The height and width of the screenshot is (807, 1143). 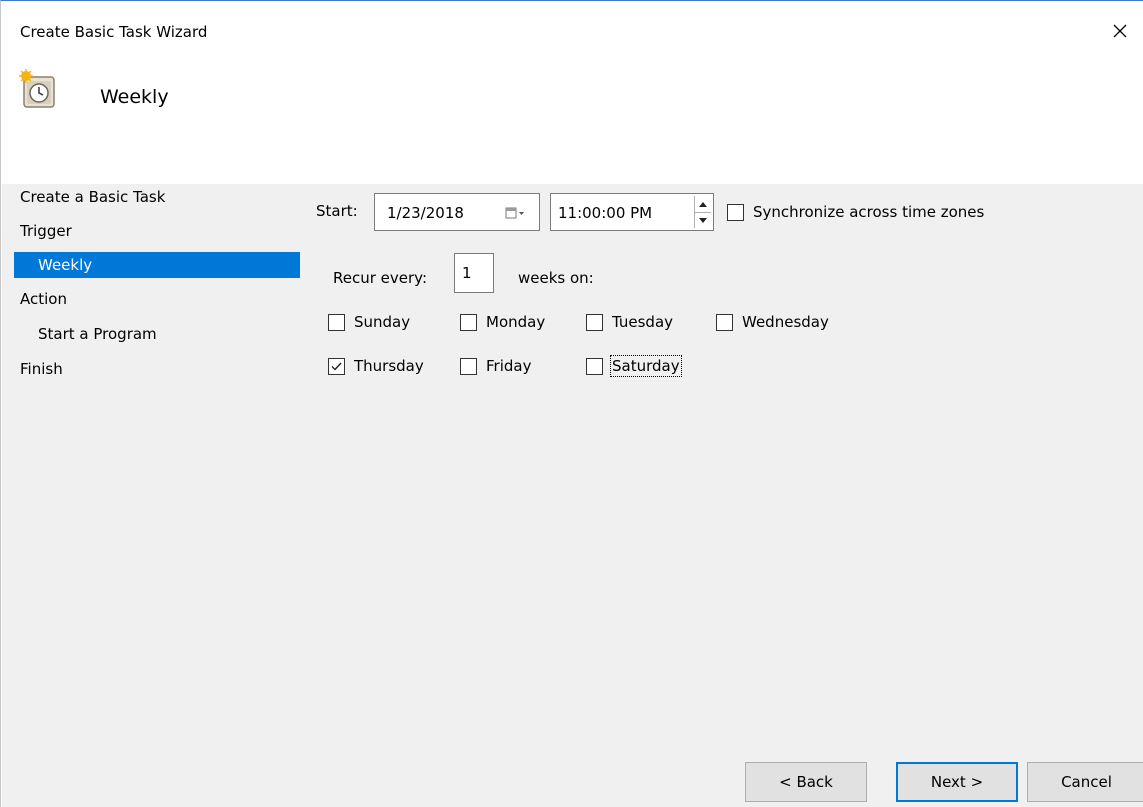 I want to click on scheduled-task-clock-icon, so click(x=37, y=88).